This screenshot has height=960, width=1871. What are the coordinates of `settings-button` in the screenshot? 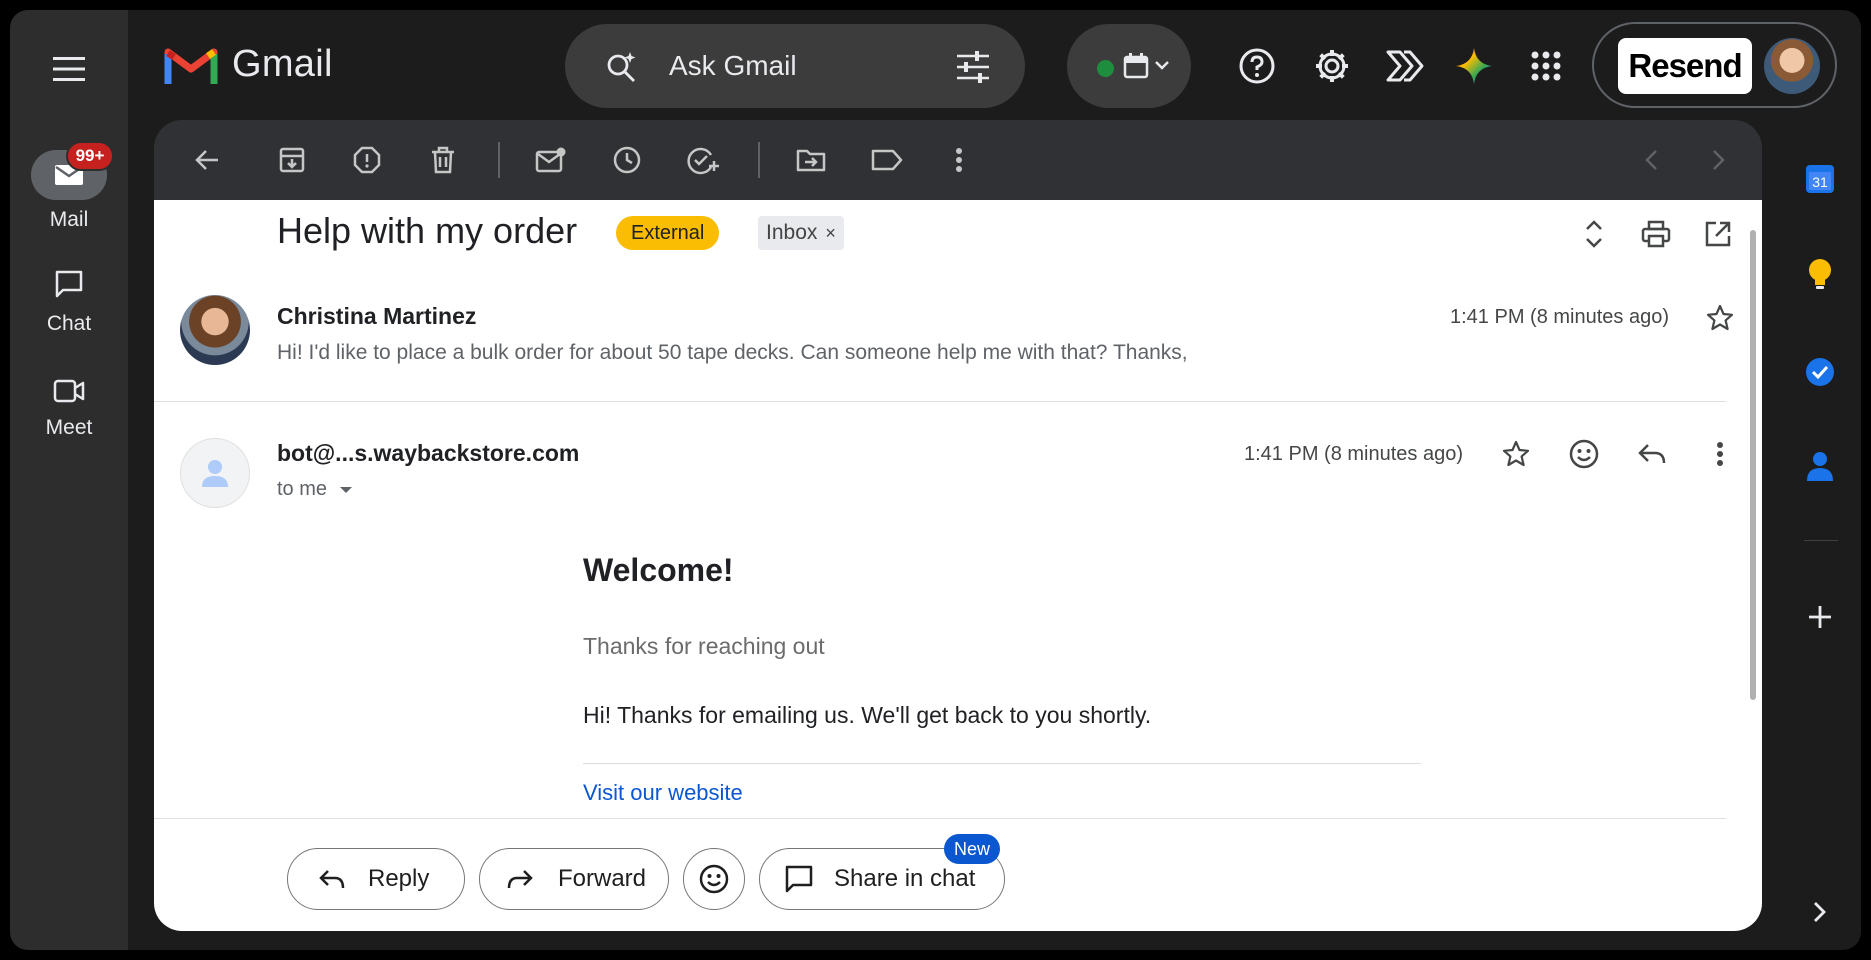 It's located at (1332, 66).